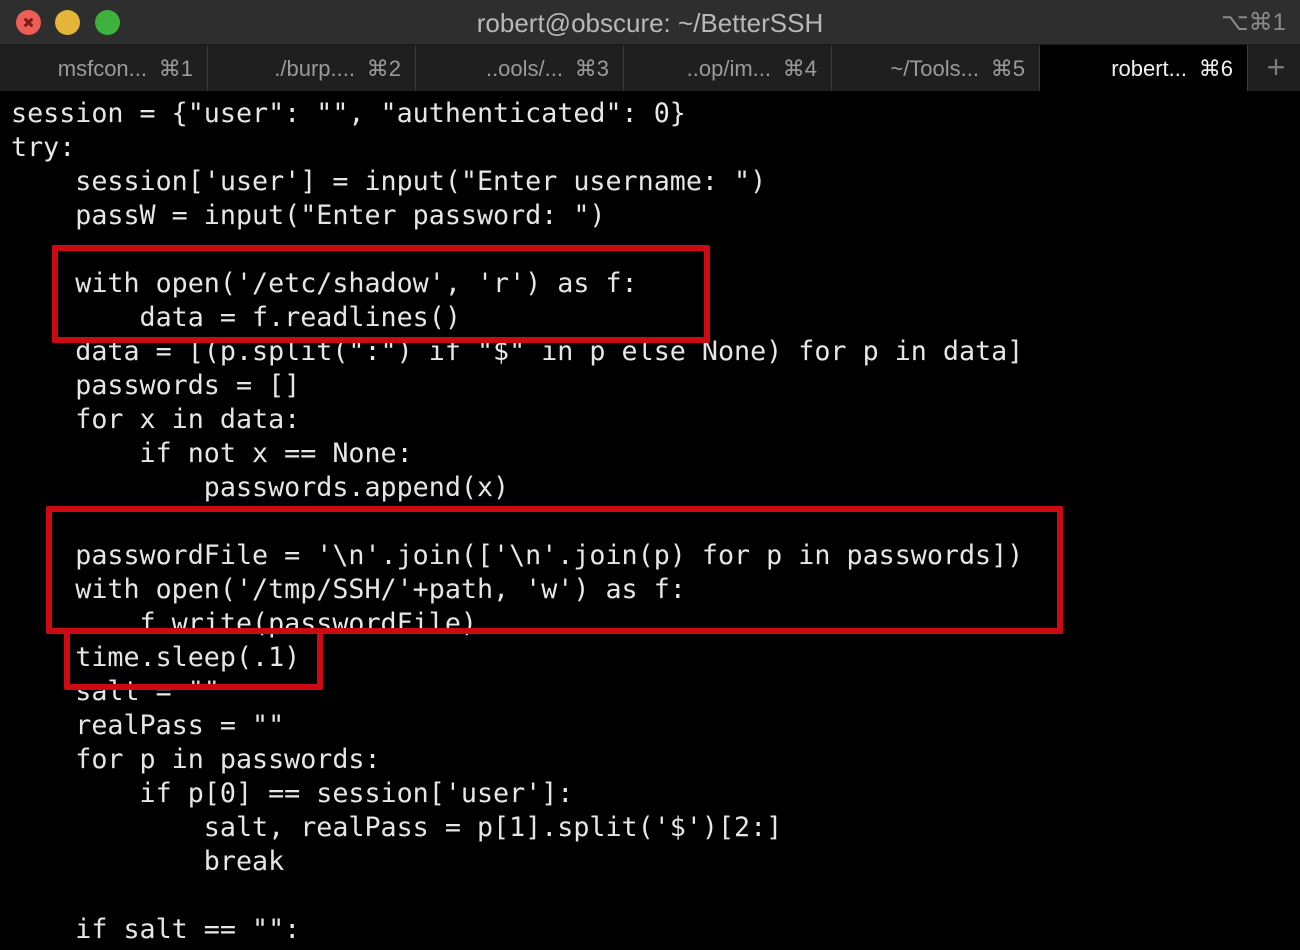  I want to click on window-shortcut: ⌥⌘1, so click(1253, 22).